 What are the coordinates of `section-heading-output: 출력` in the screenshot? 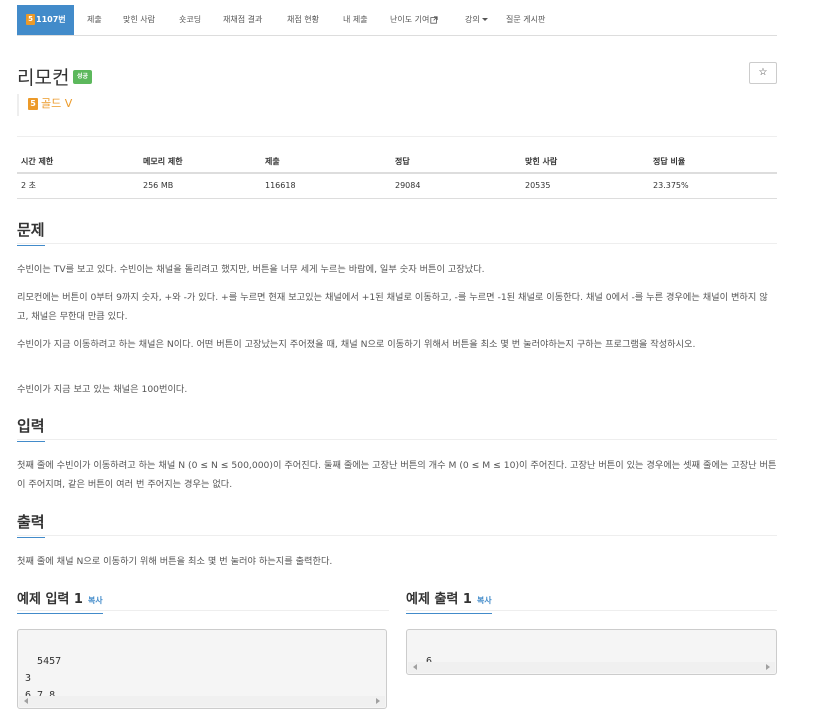 It's located at (31, 524).